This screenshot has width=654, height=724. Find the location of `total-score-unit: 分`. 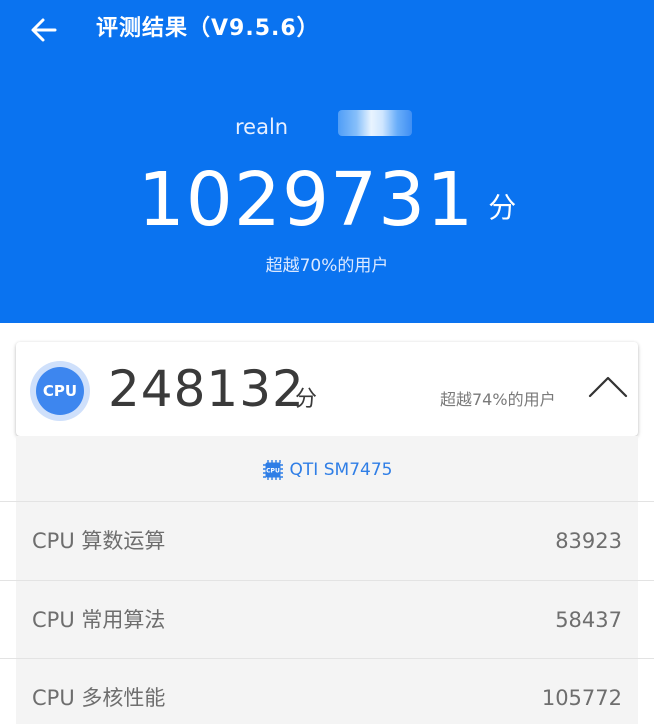

total-score-unit: 分 is located at coordinates (502, 207).